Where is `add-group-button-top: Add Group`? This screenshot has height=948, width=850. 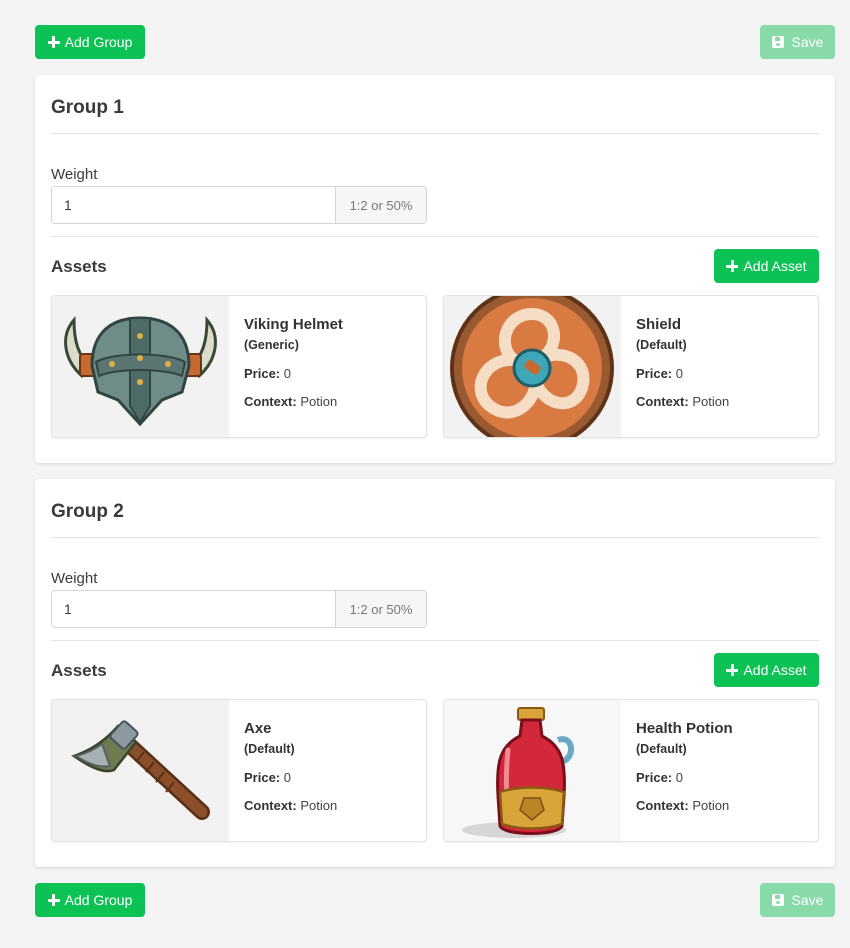
add-group-button-top: Add Group is located at coordinates (90, 42).